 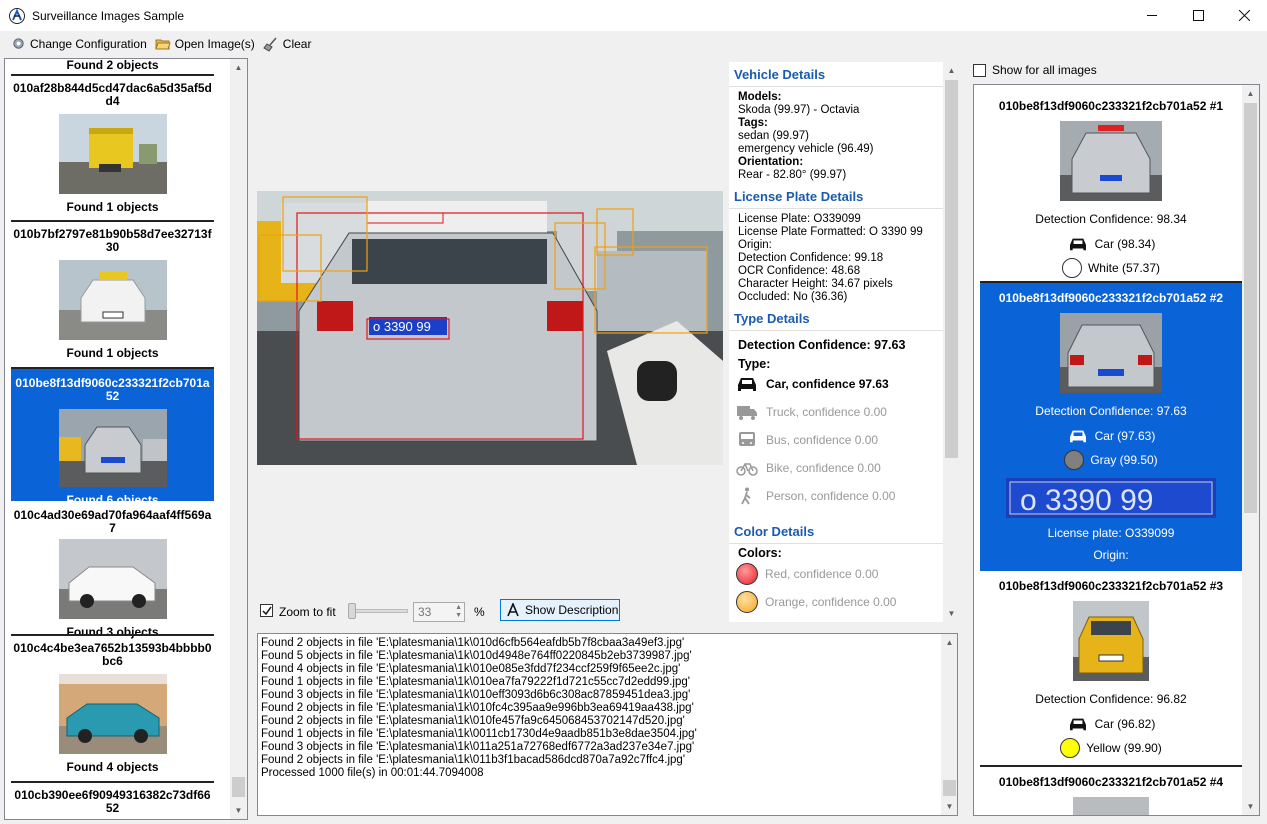 What do you see at coordinates (827, 384) in the screenshot?
I see `type-label-car: Car, confidence 97.63` at bounding box center [827, 384].